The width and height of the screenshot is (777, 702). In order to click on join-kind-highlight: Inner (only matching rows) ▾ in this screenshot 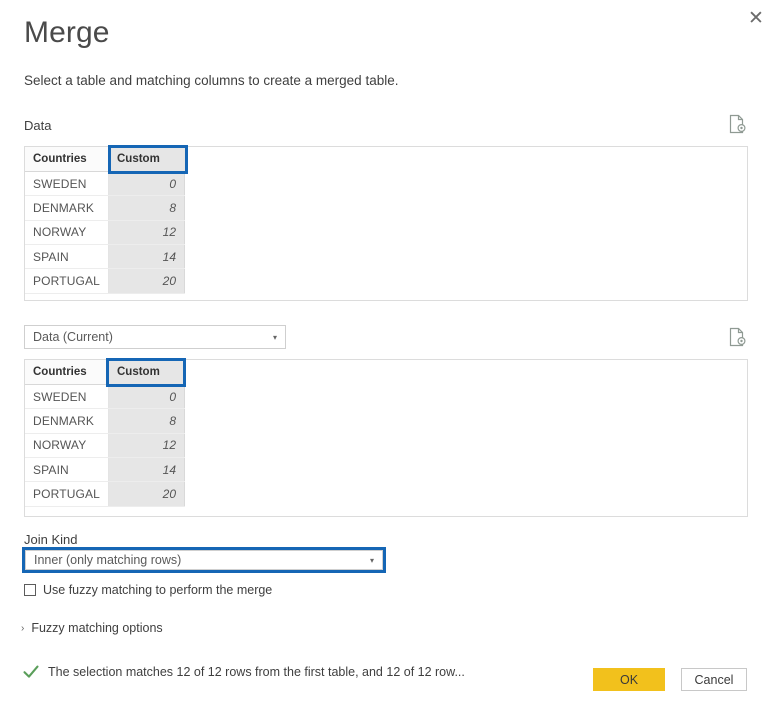, I will do `click(204, 560)`.